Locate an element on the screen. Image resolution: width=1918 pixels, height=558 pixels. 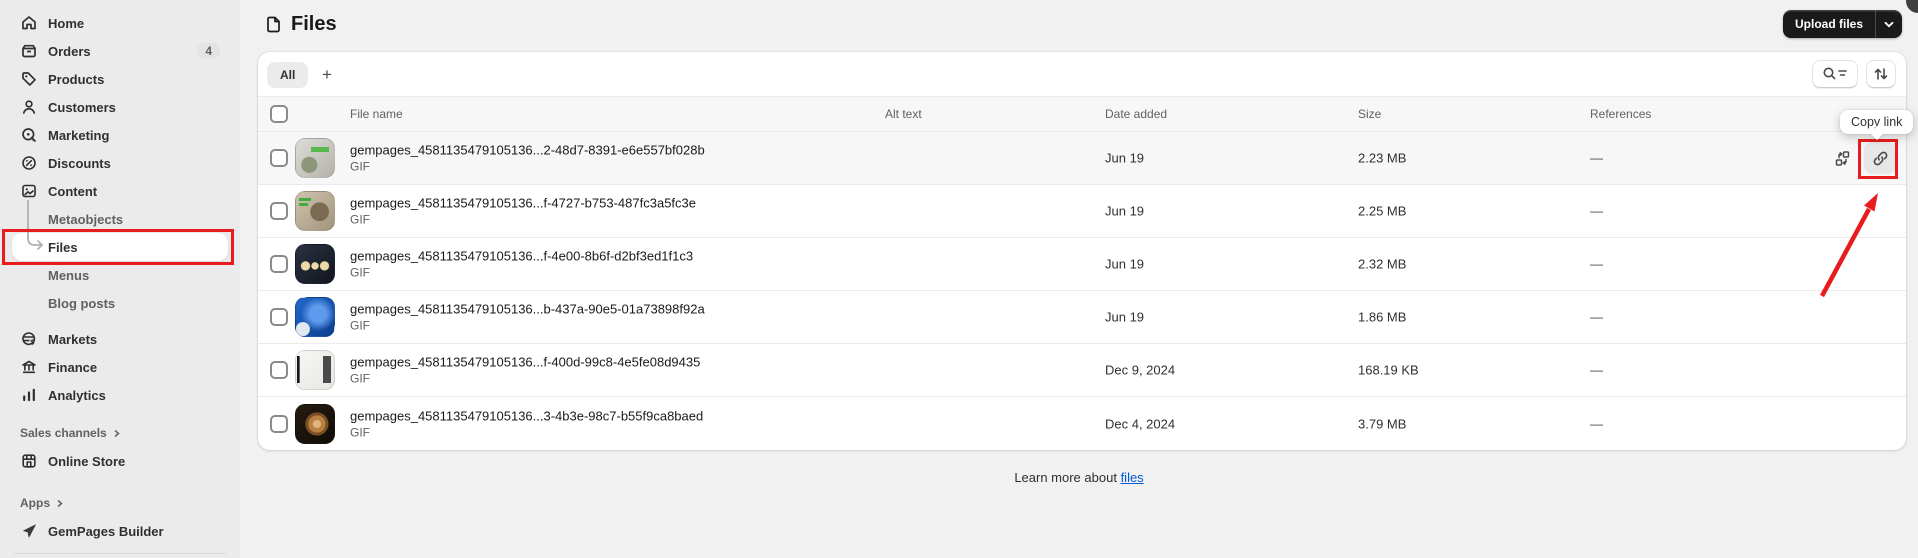
content-icon is located at coordinates (29, 191).